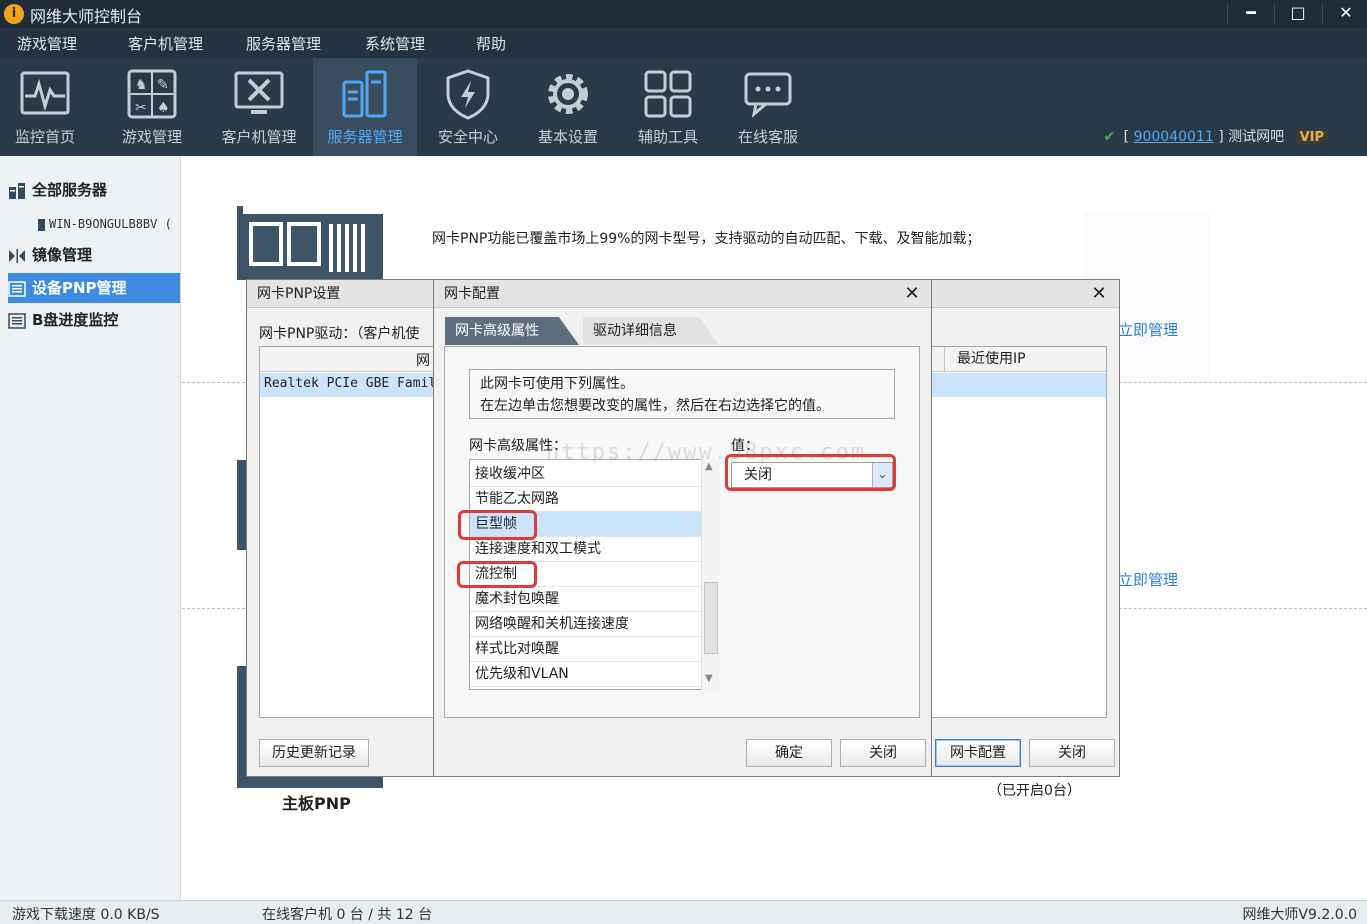 The width and height of the screenshot is (1367, 924). I want to click on app-title: 网维大师控制台, so click(86, 16).